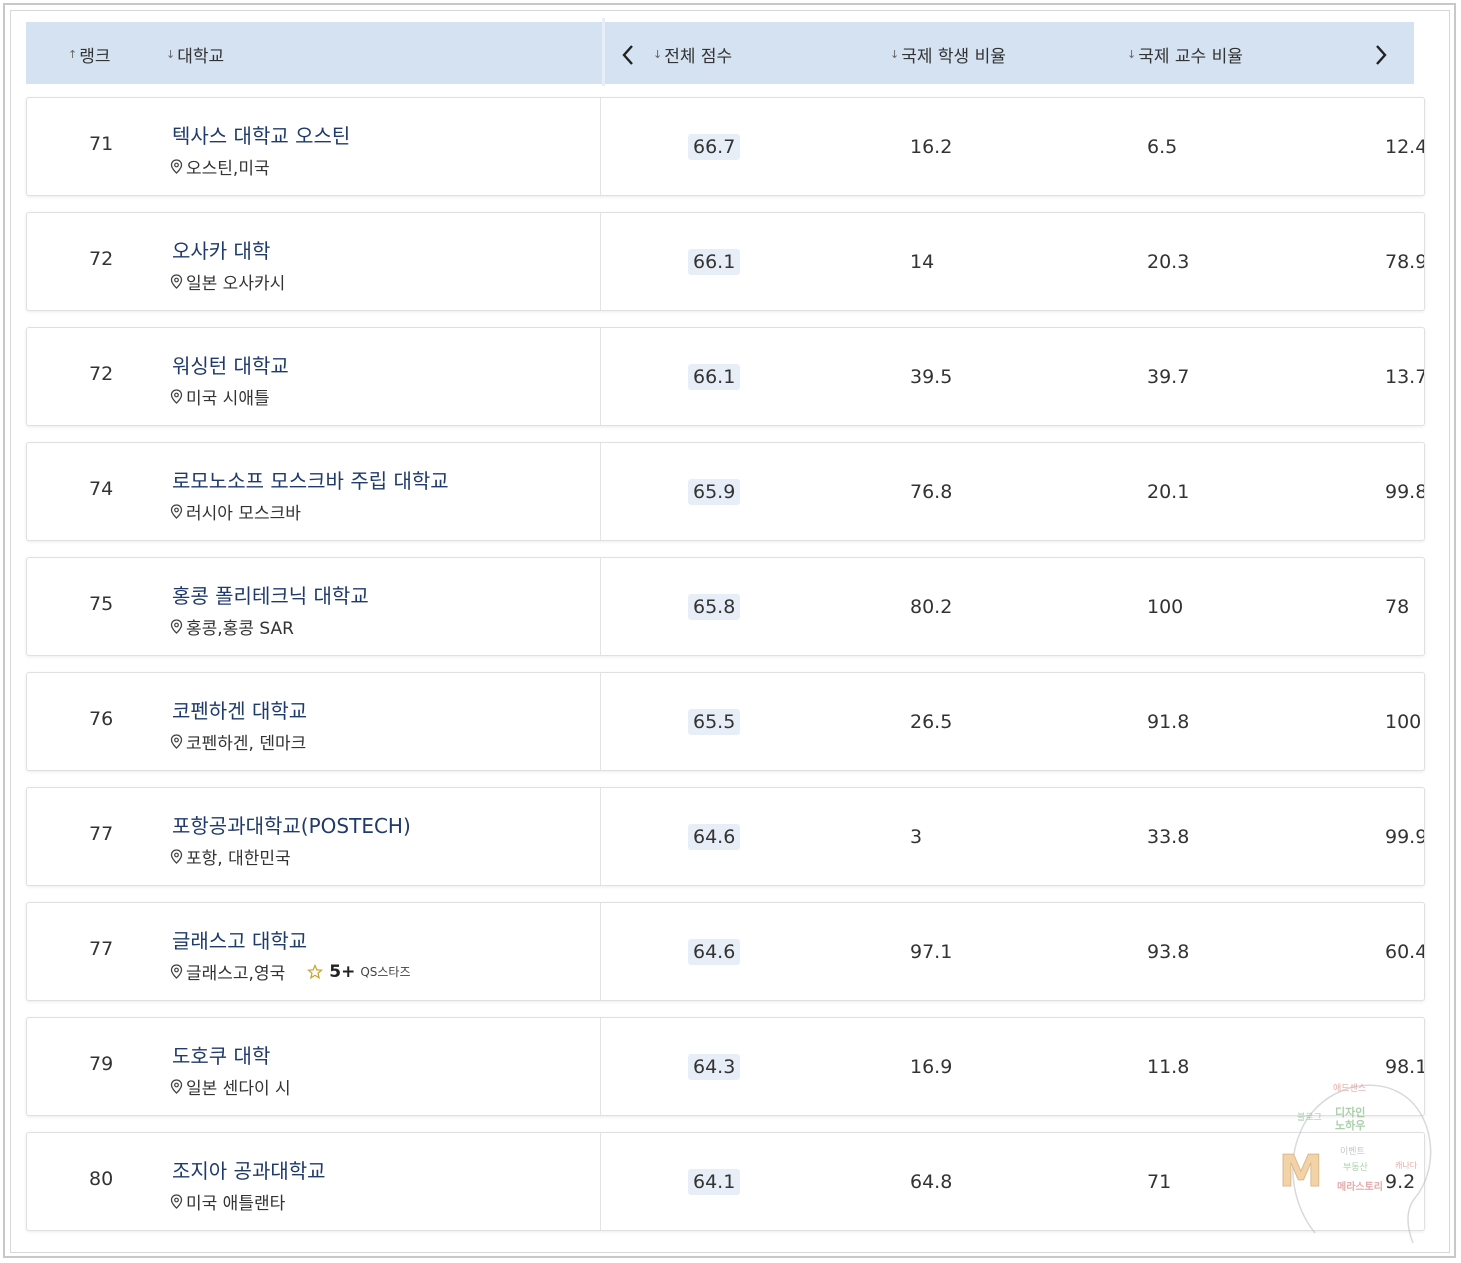  Describe the element at coordinates (931, 722) in the screenshot. I see `intl-students-value: 26.5` at that location.